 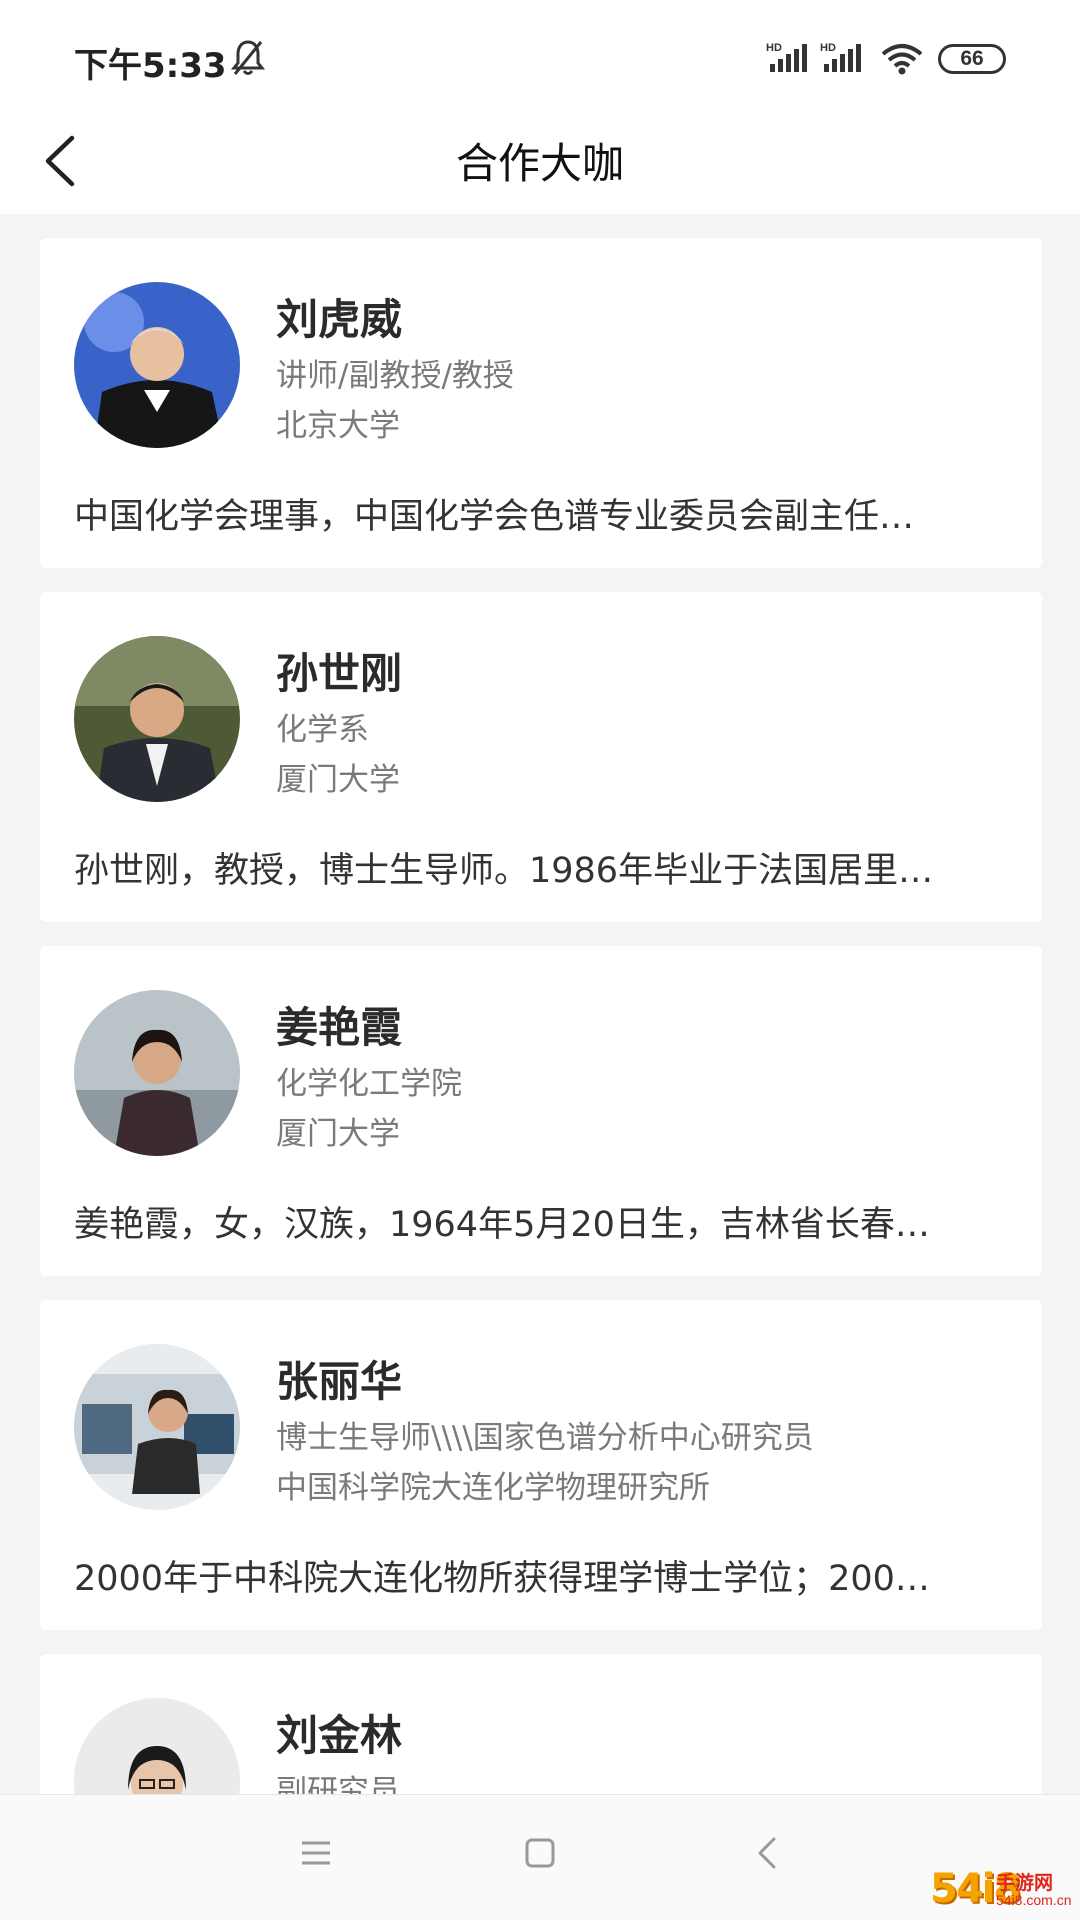 I want to click on expert-name: 姜艳霞, so click(x=339, y=1027).